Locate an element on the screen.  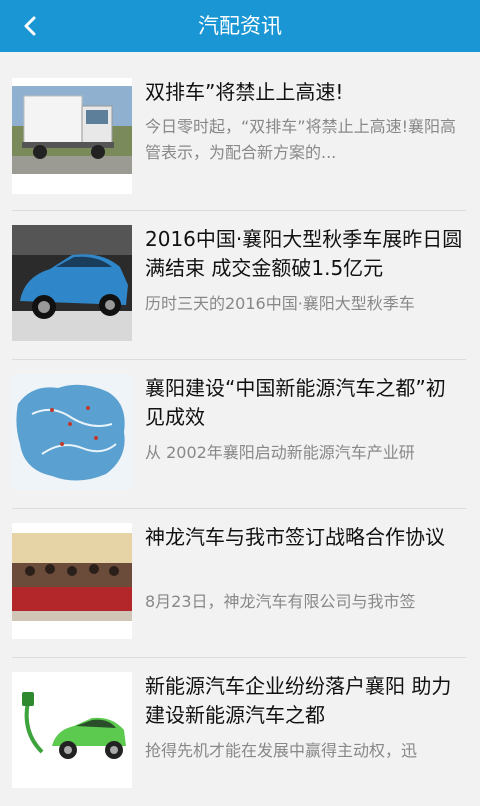
app-header: 汽配资讯 is located at coordinates (240, 26).